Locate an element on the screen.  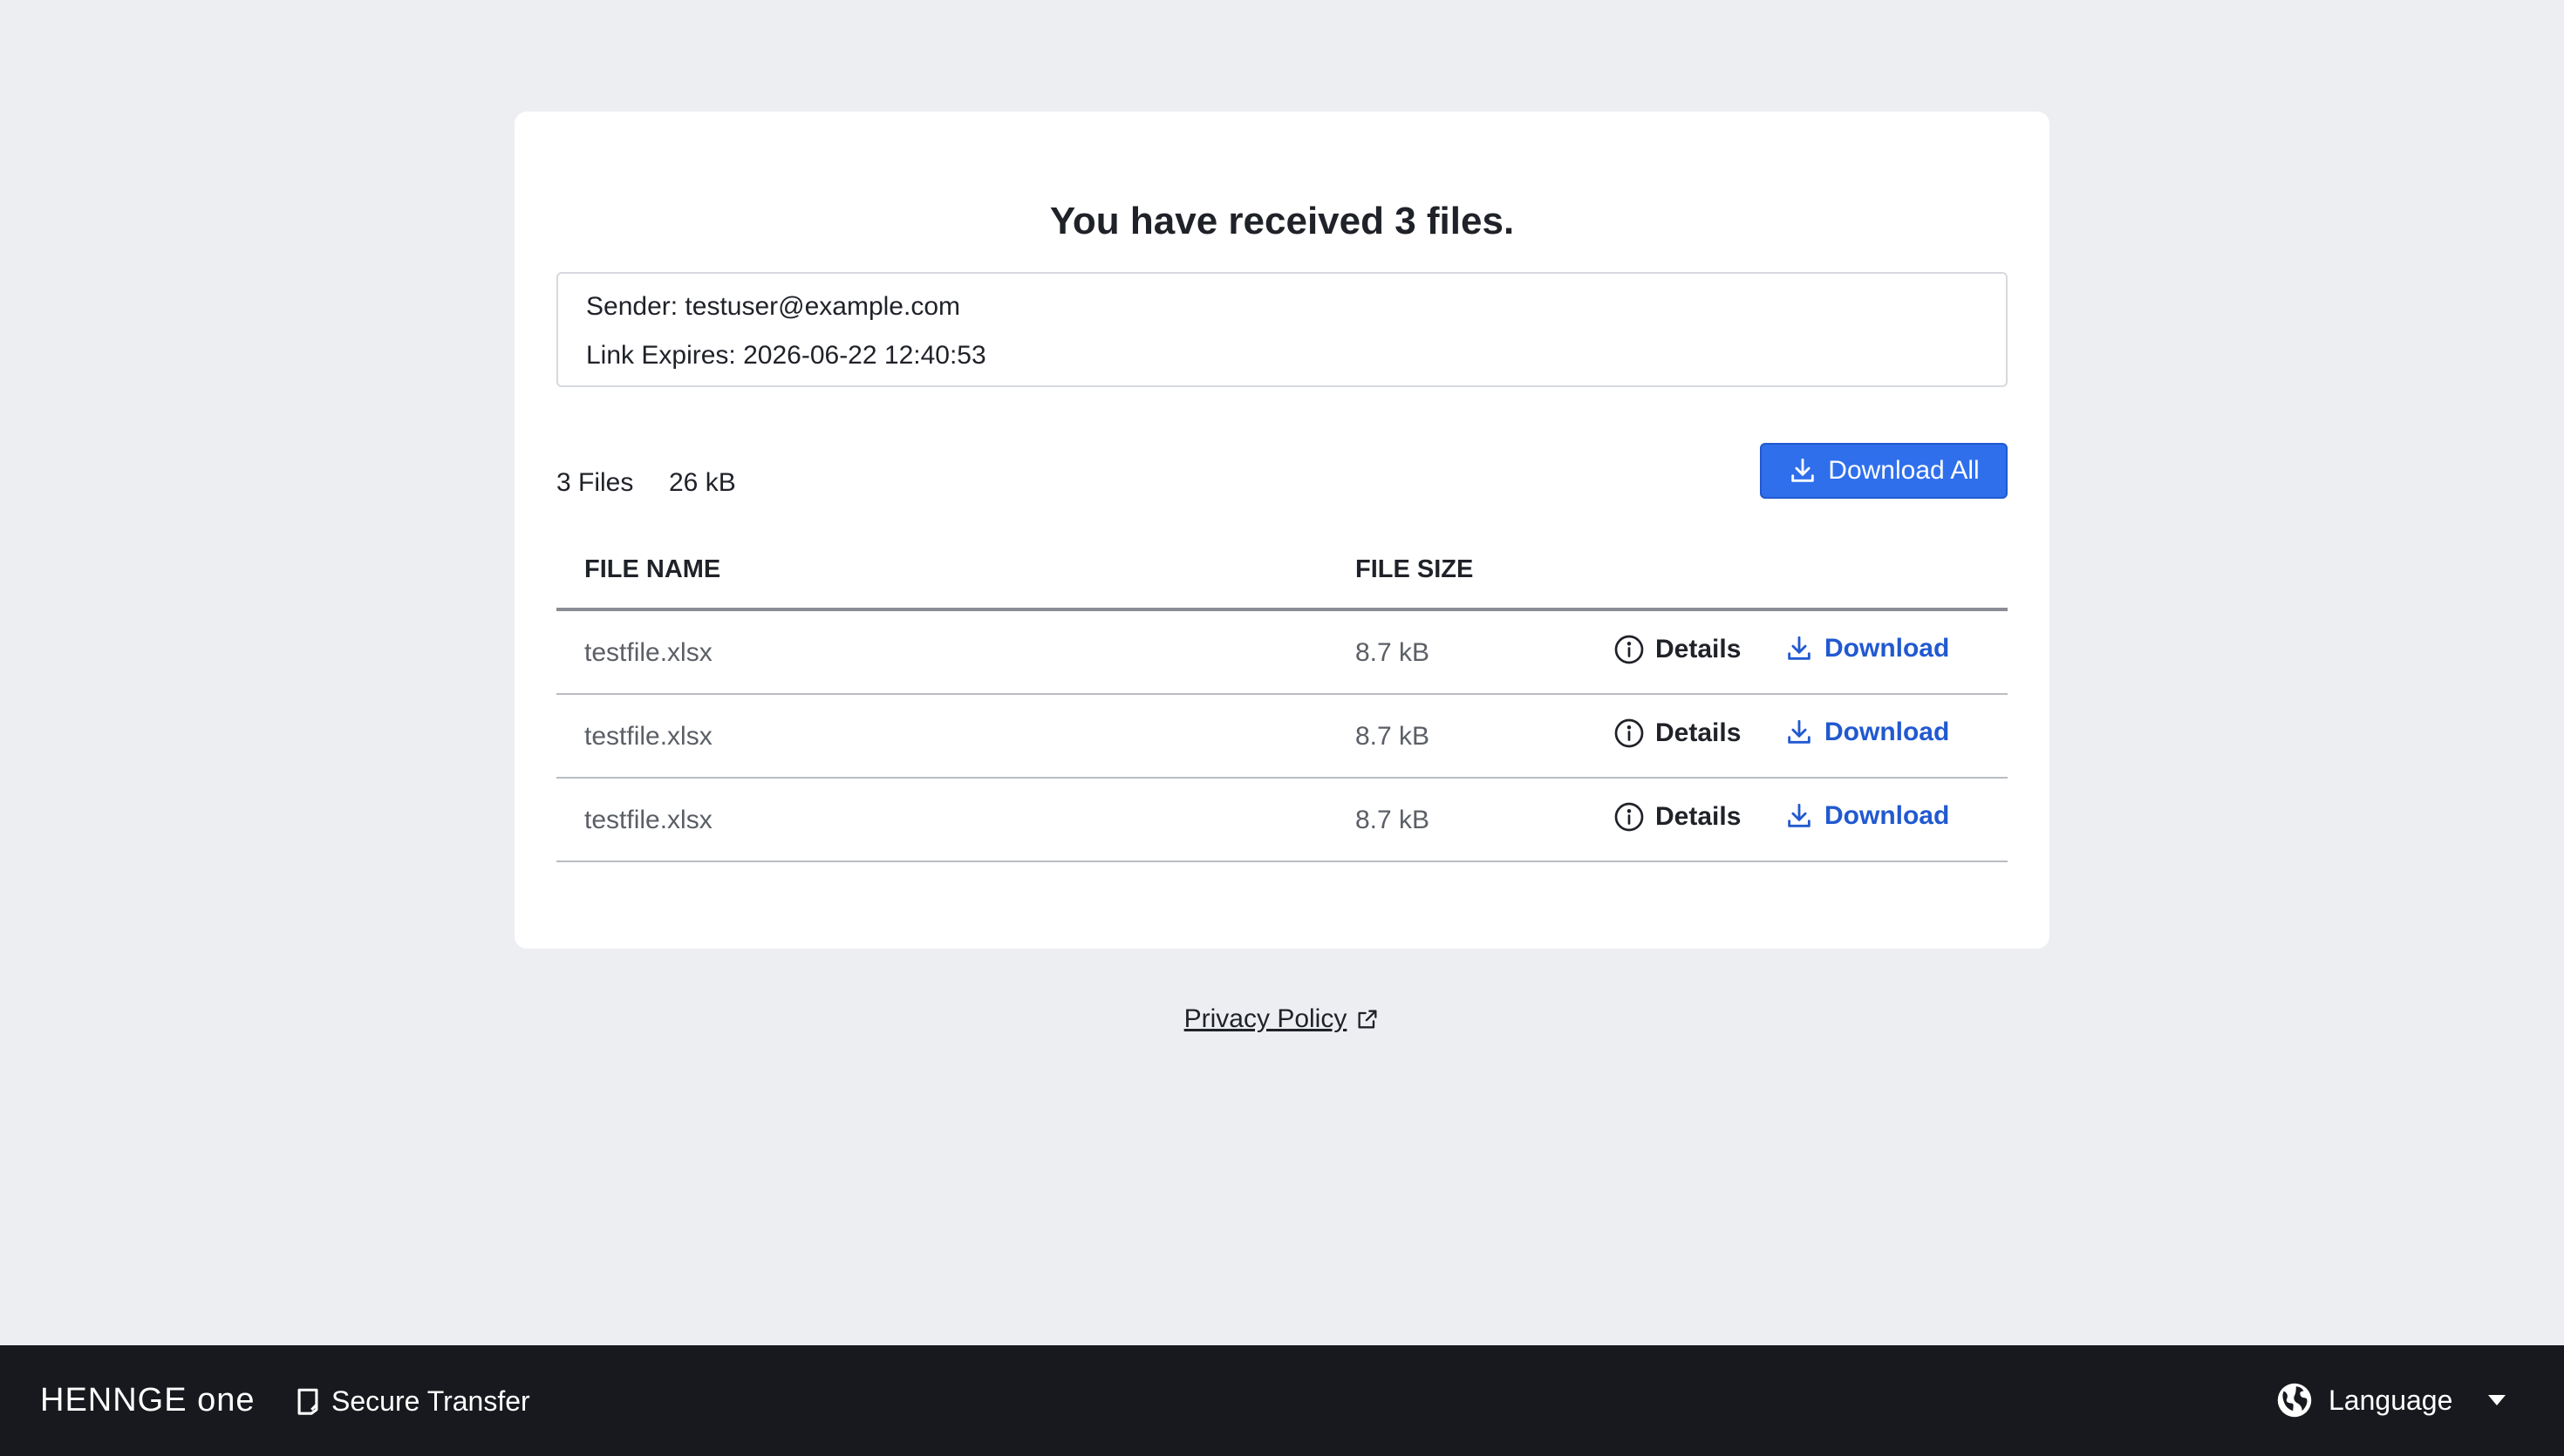
sender-value: testuser@example.com is located at coordinates (822, 306).